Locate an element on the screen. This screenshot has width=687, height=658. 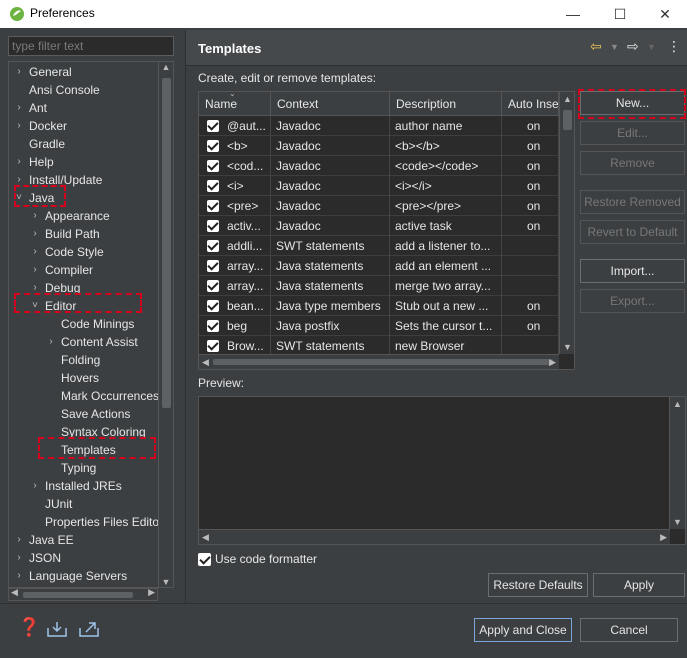
cell-description: <i></i> is located at coordinates (446, 186).